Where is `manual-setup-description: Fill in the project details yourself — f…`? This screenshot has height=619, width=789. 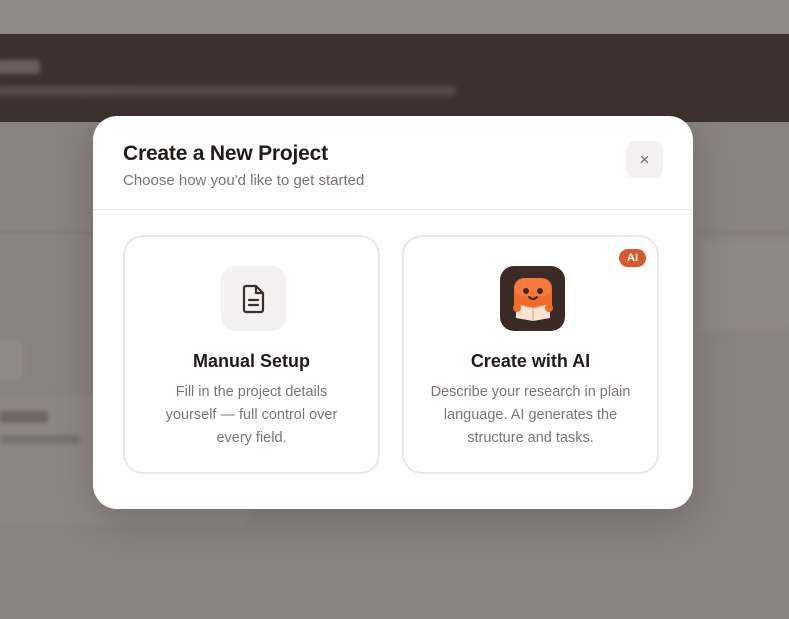
manual-setup-description: Fill in the project details yourself — f… is located at coordinates (251, 415).